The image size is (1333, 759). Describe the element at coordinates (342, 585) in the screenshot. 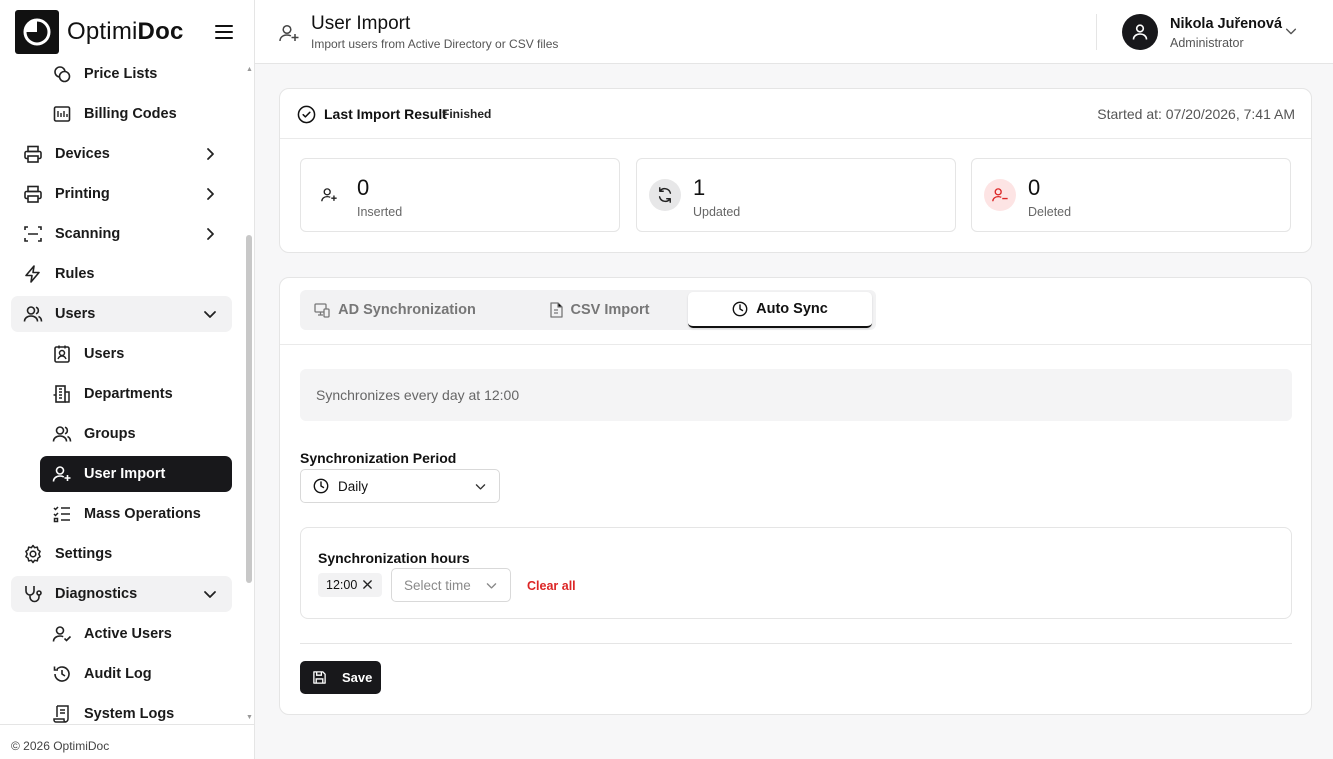

I see `hour-chip-label: 12:00` at that location.